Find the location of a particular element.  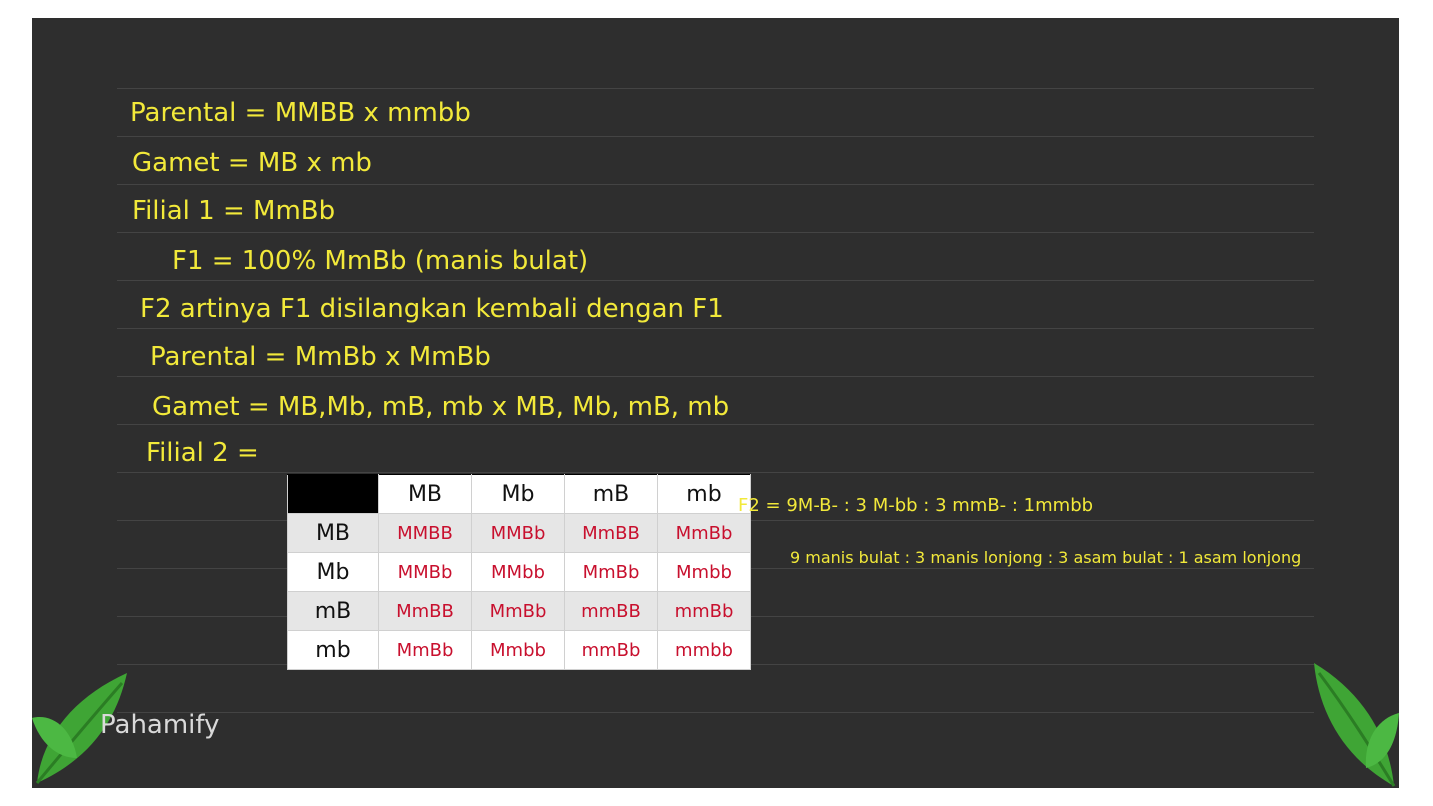

punnett-row: MB MMBB MMBb MmBB MmBb is located at coordinates (519, 533).